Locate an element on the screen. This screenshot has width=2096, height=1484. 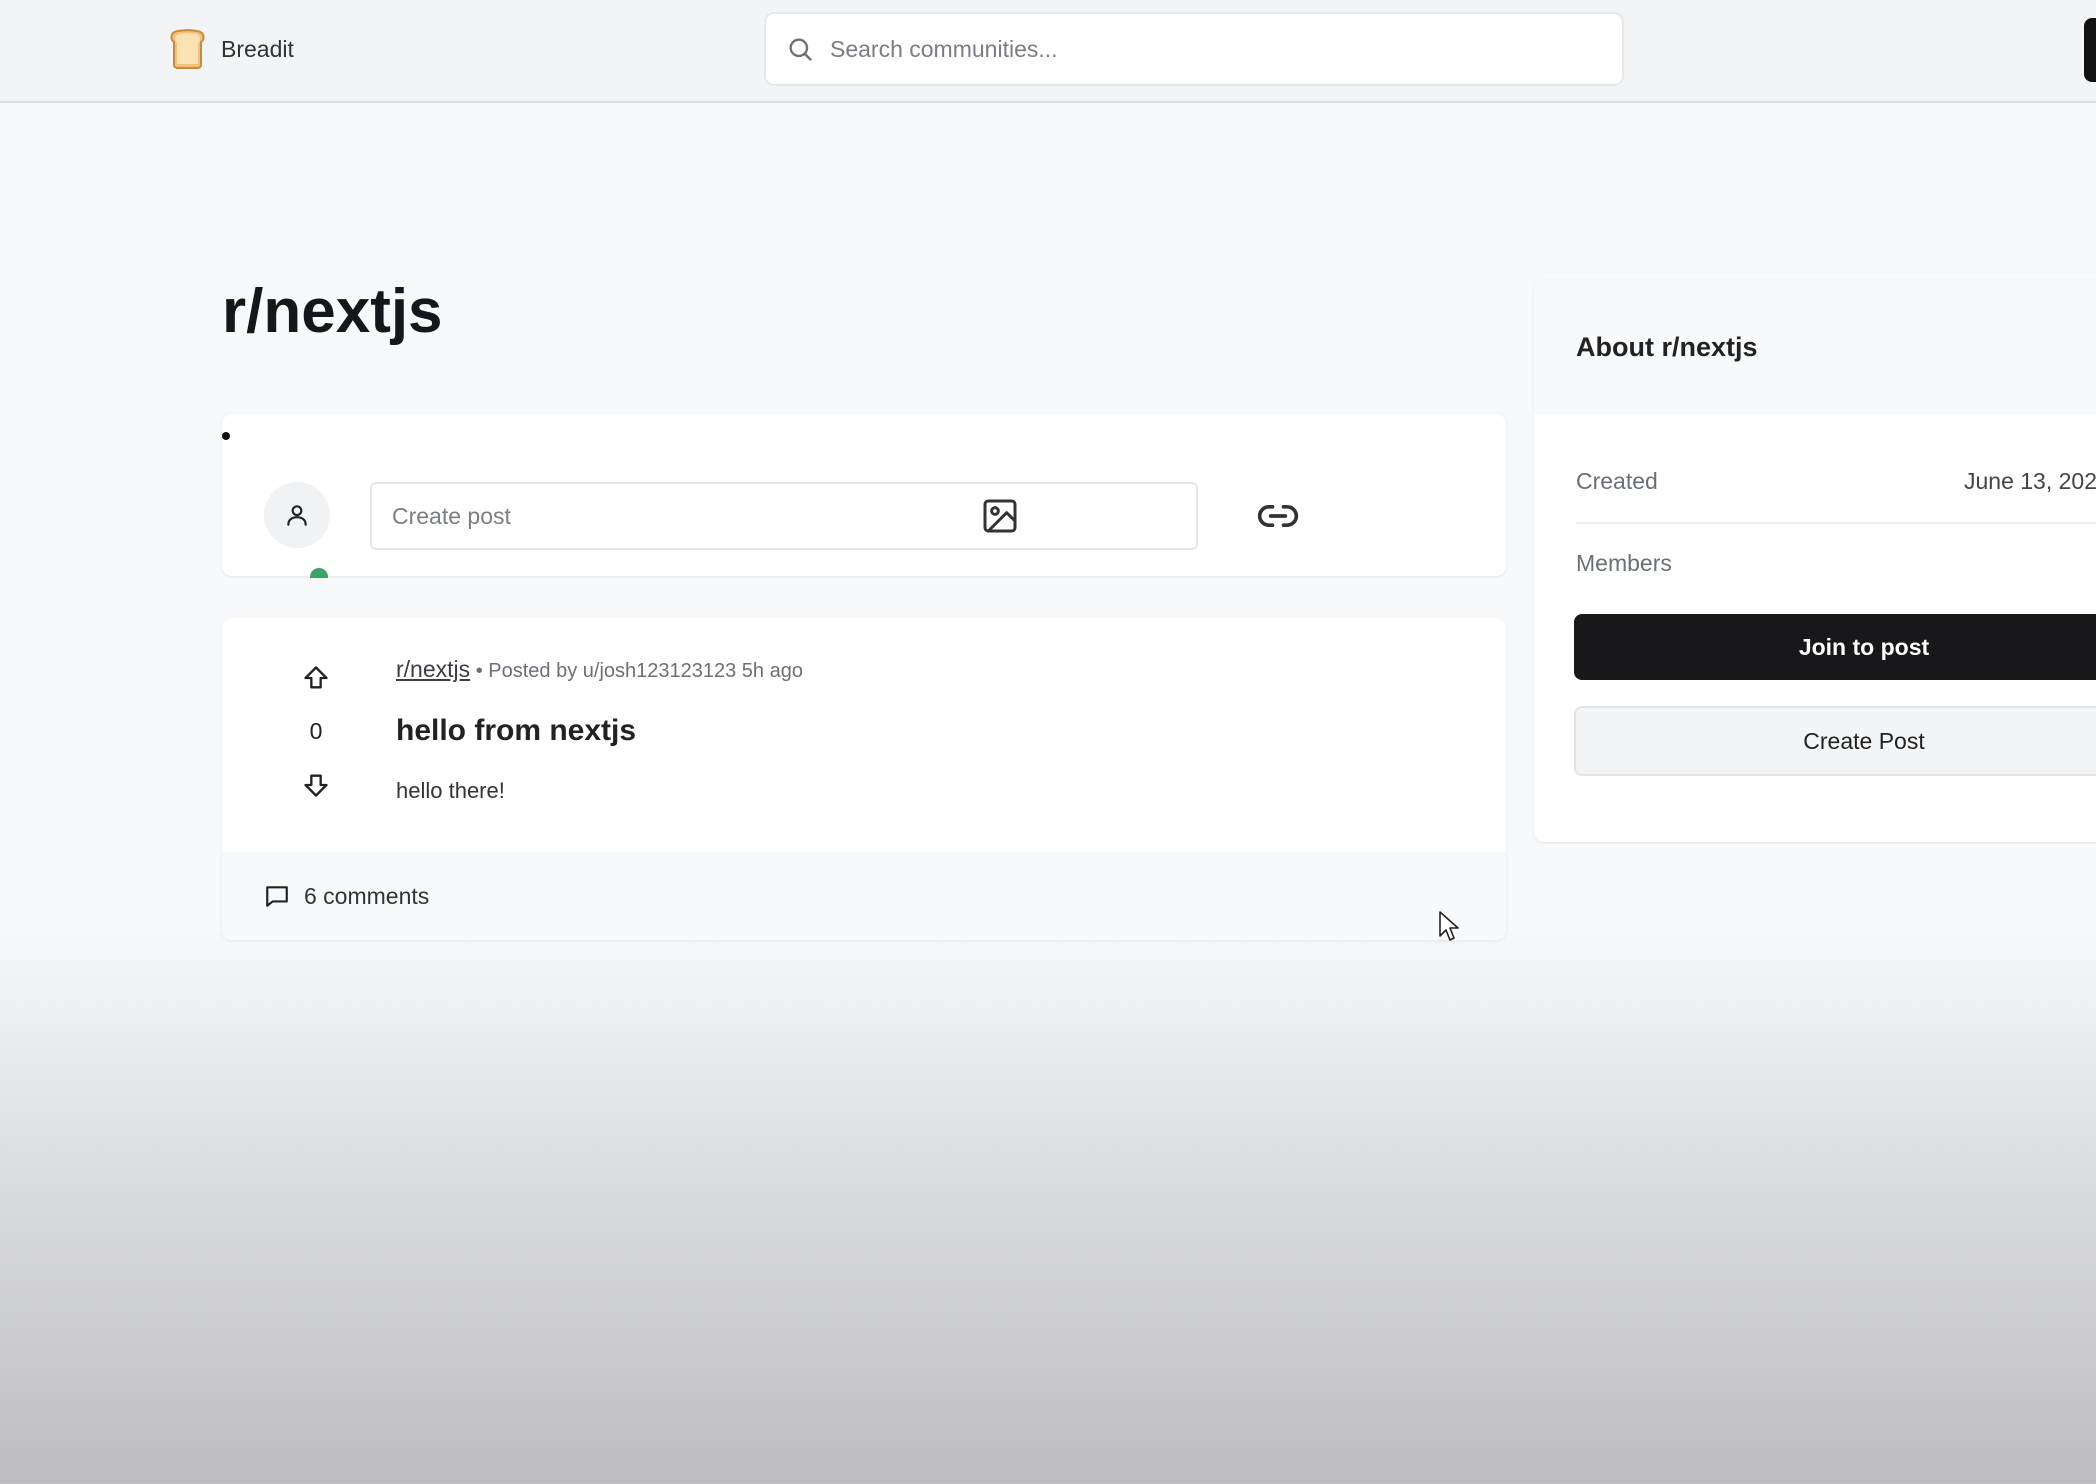
arrow-up-icon is located at coordinates (316, 677).